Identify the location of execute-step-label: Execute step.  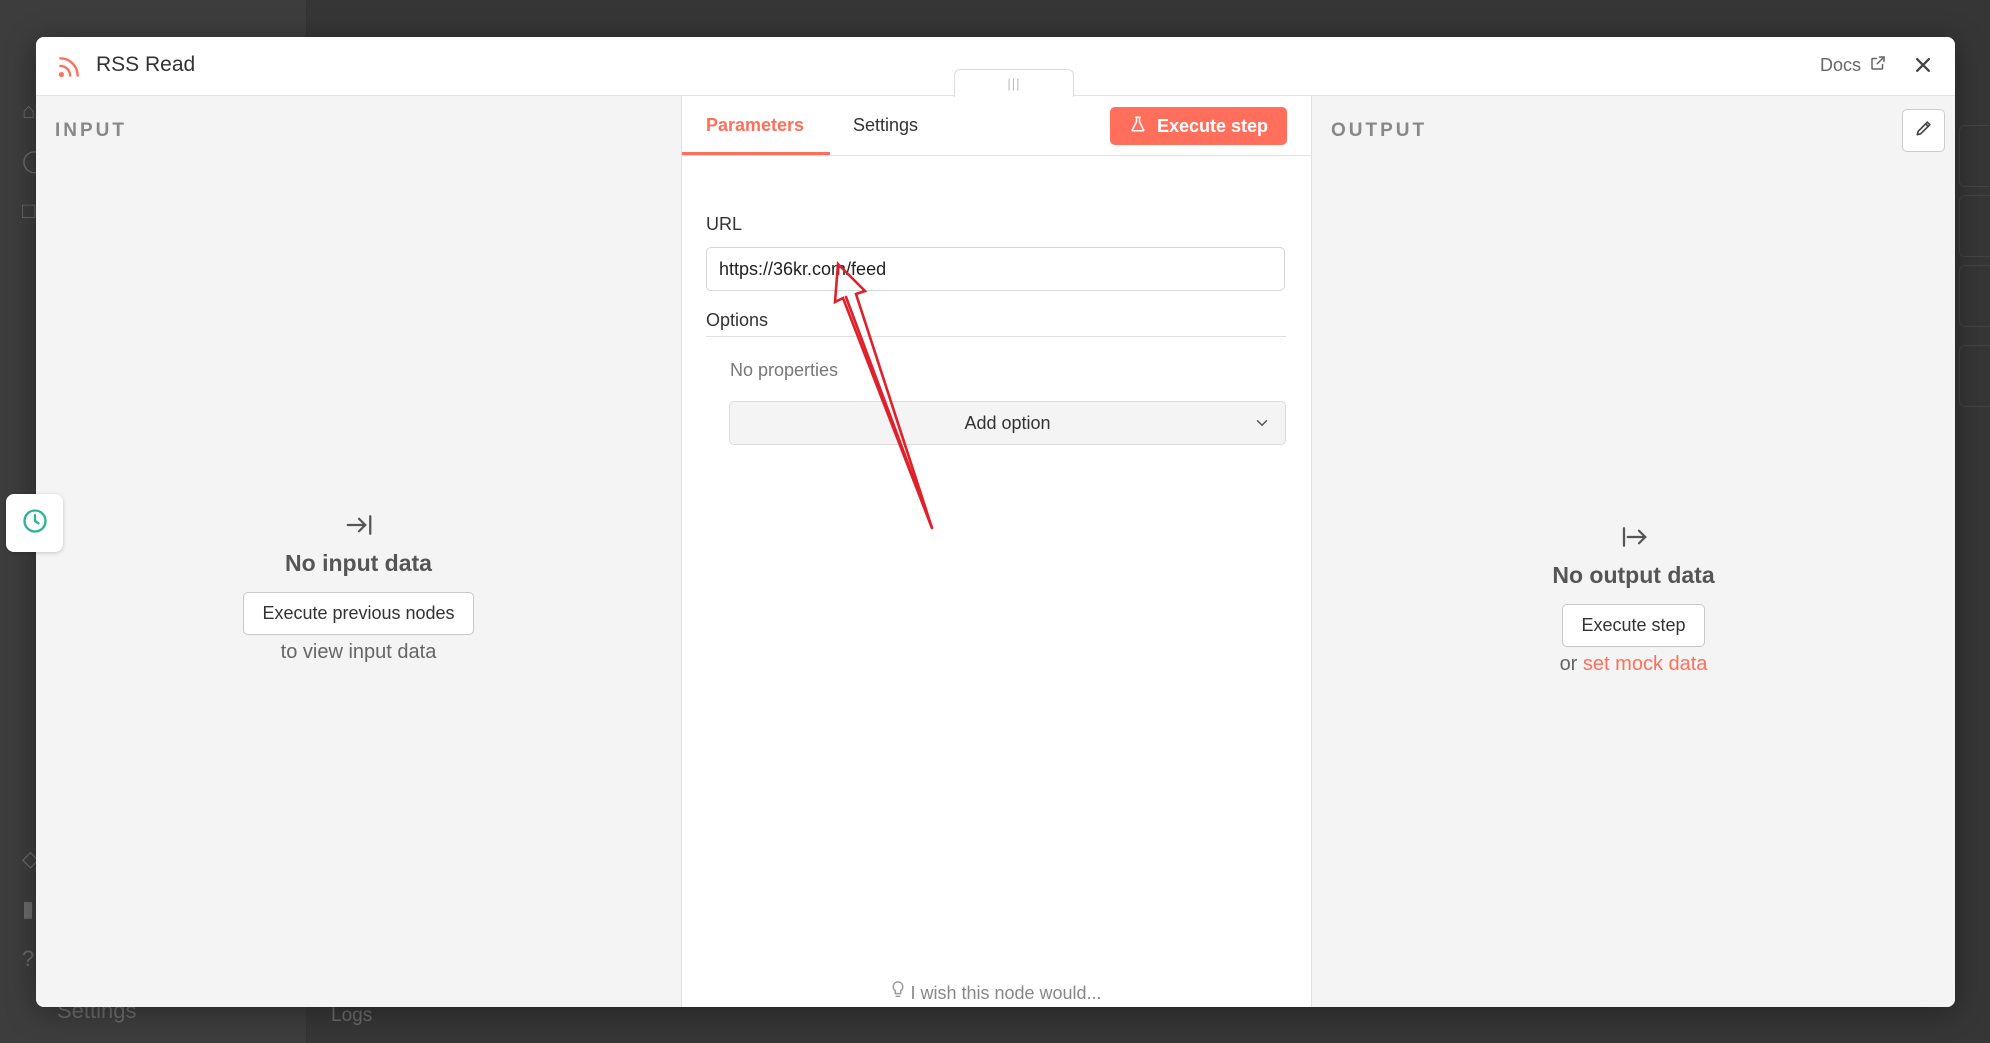
(1212, 125).